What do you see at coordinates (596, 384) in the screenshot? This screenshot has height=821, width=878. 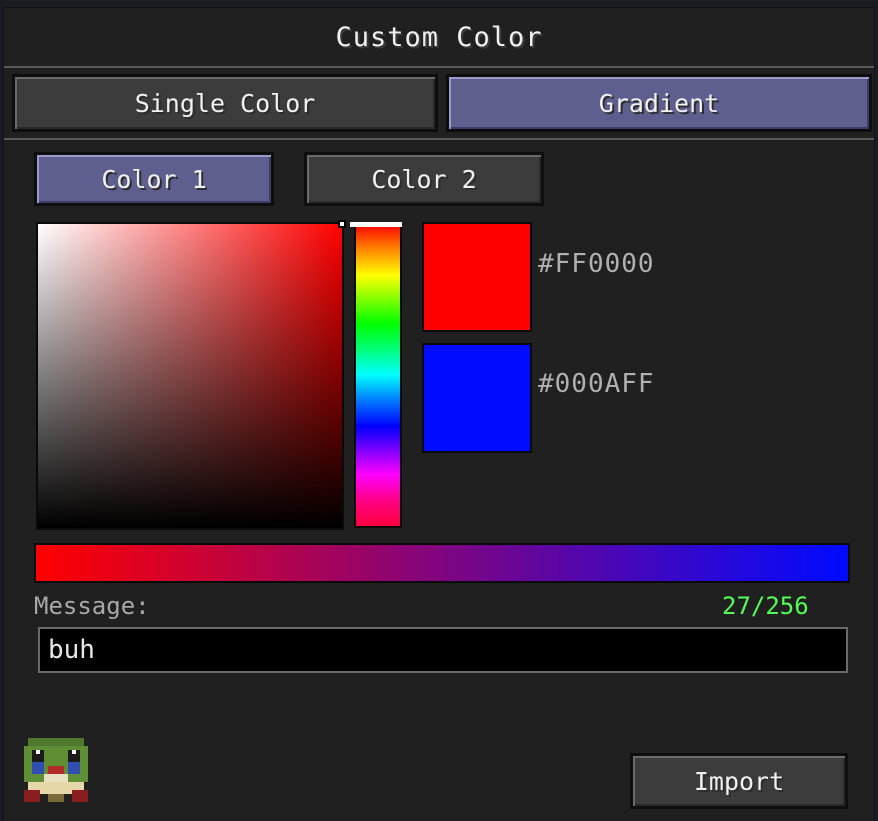 I see `color-2-hex: #000AFF` at bounding box center [596, 384].